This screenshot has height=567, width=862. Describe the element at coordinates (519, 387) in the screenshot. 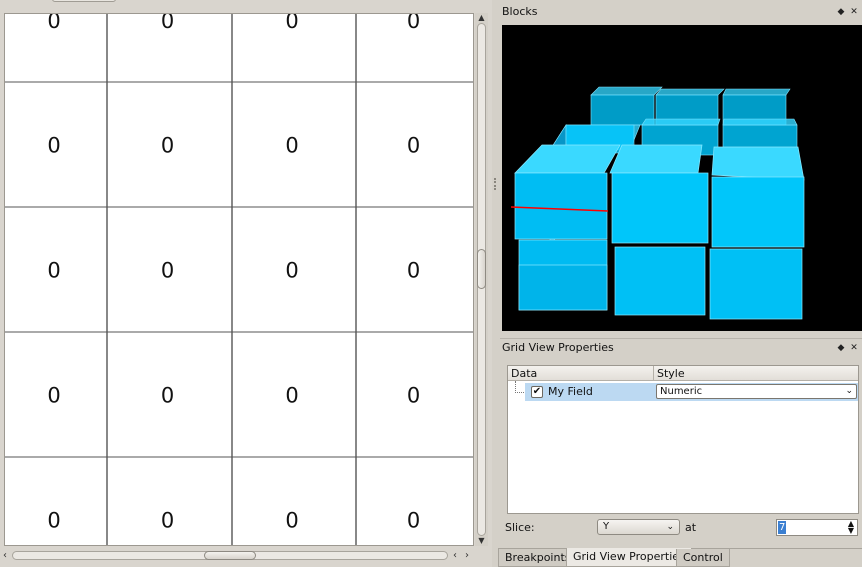

I see `tree-branch-line` at that location.